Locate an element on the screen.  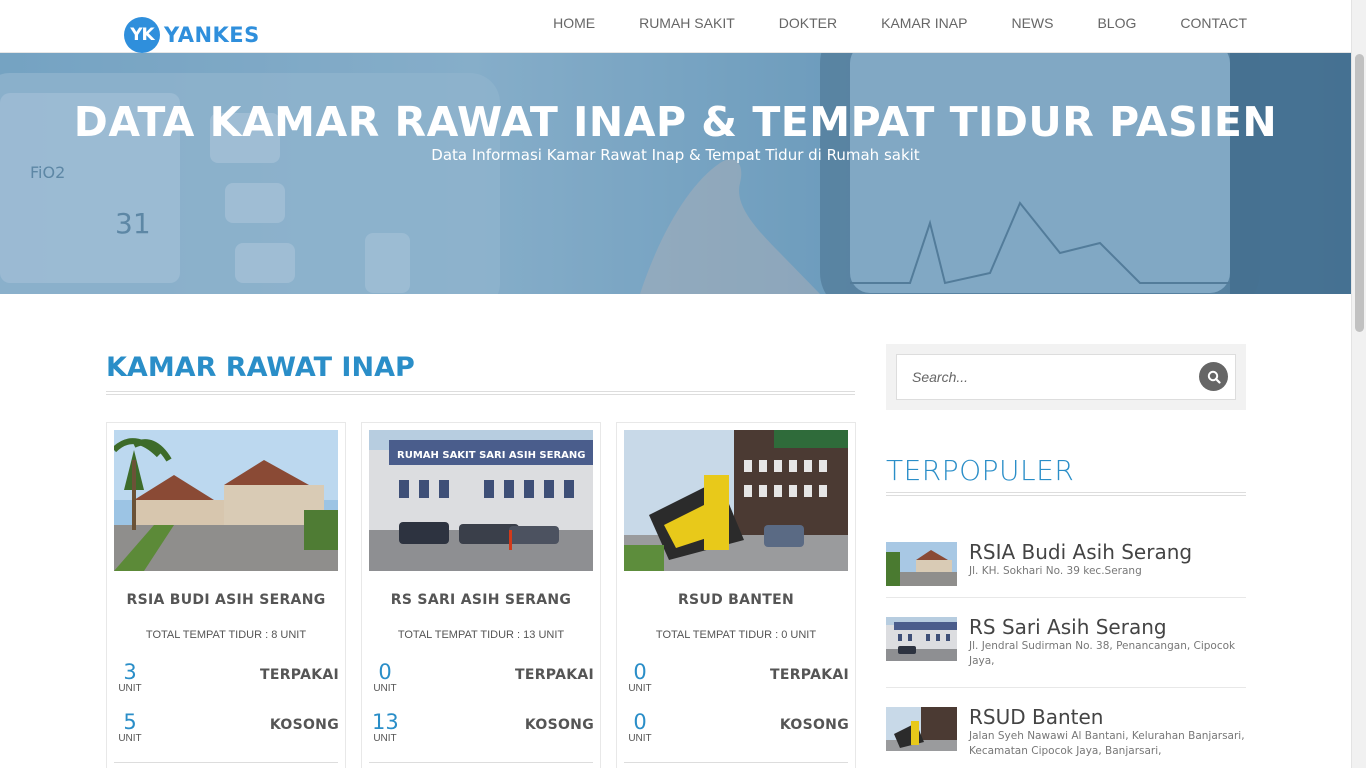
site-logo: YK YANKES is located at coordinates (192, 35).